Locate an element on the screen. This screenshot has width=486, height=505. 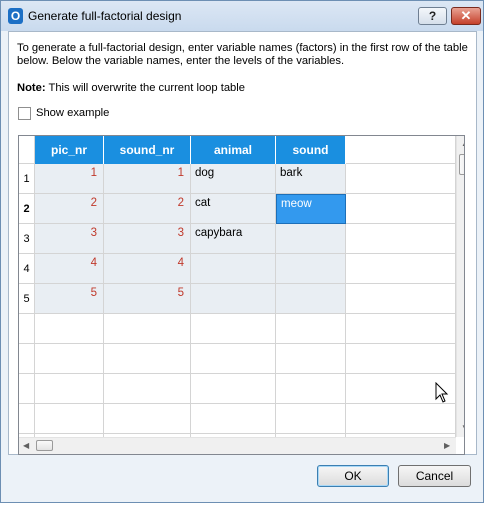
row-header-5: 5 is located at coordinates (27, 299).